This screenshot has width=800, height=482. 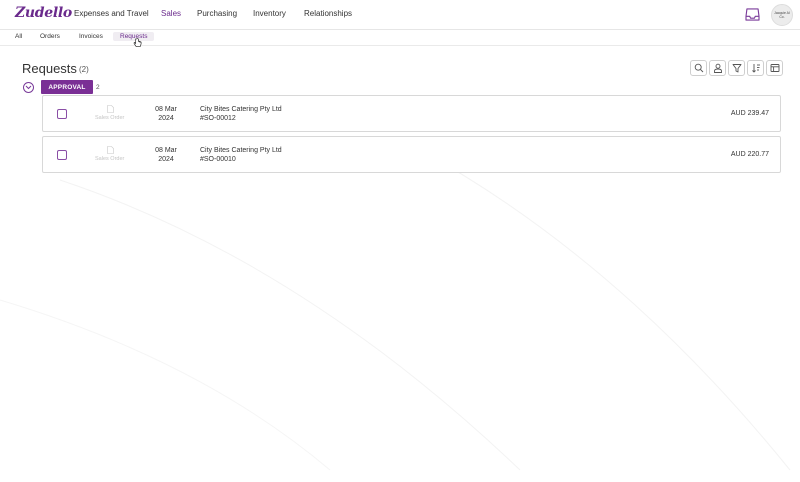 I want to click on document-amount: AUD 220.77, so click(x=749, y=154).